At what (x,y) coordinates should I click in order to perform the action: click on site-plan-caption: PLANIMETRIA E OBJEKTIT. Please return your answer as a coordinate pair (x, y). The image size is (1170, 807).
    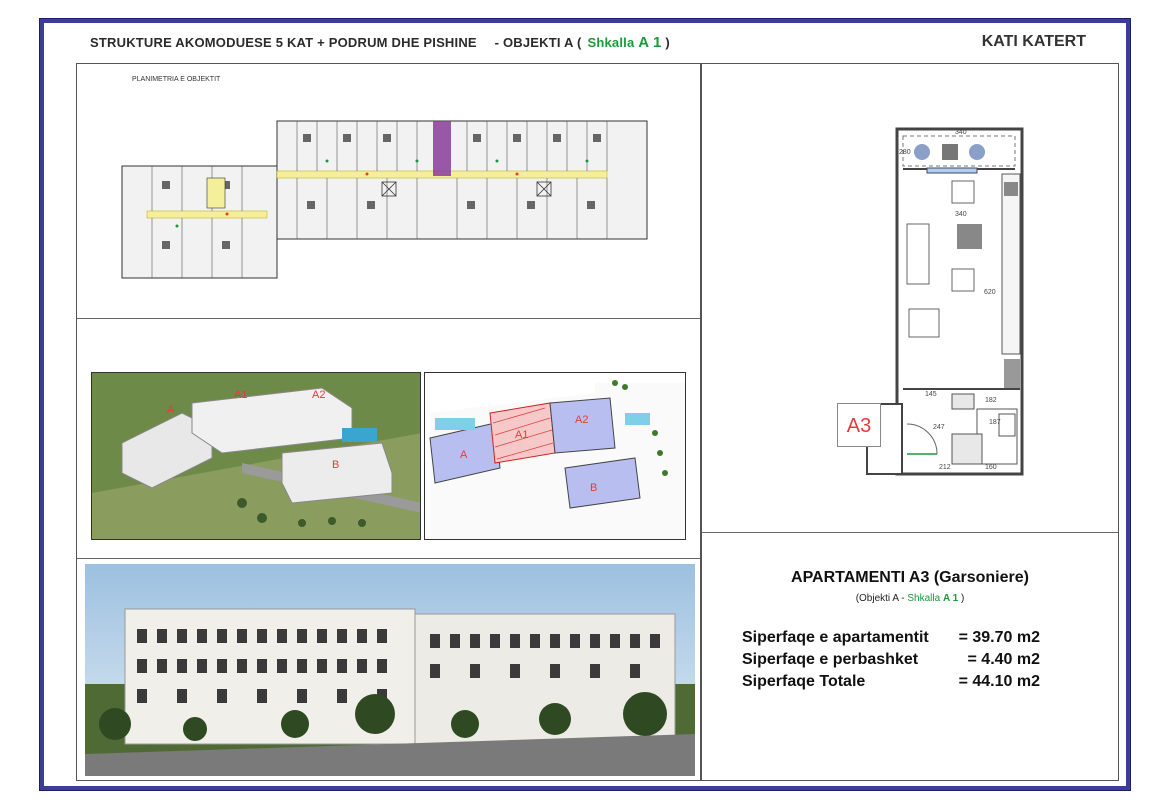
    Looking at the image, I should click on (176, 79).